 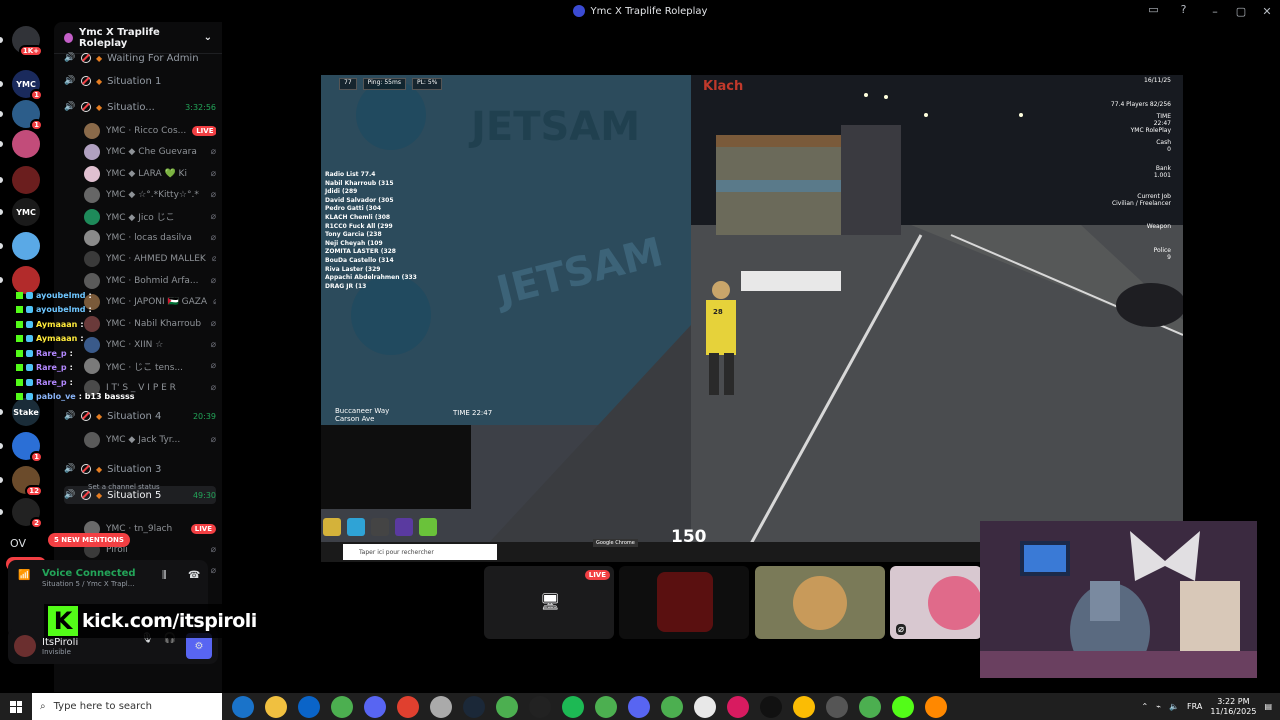 I want to click on app-dark-icon, so click(x=771, y=706).